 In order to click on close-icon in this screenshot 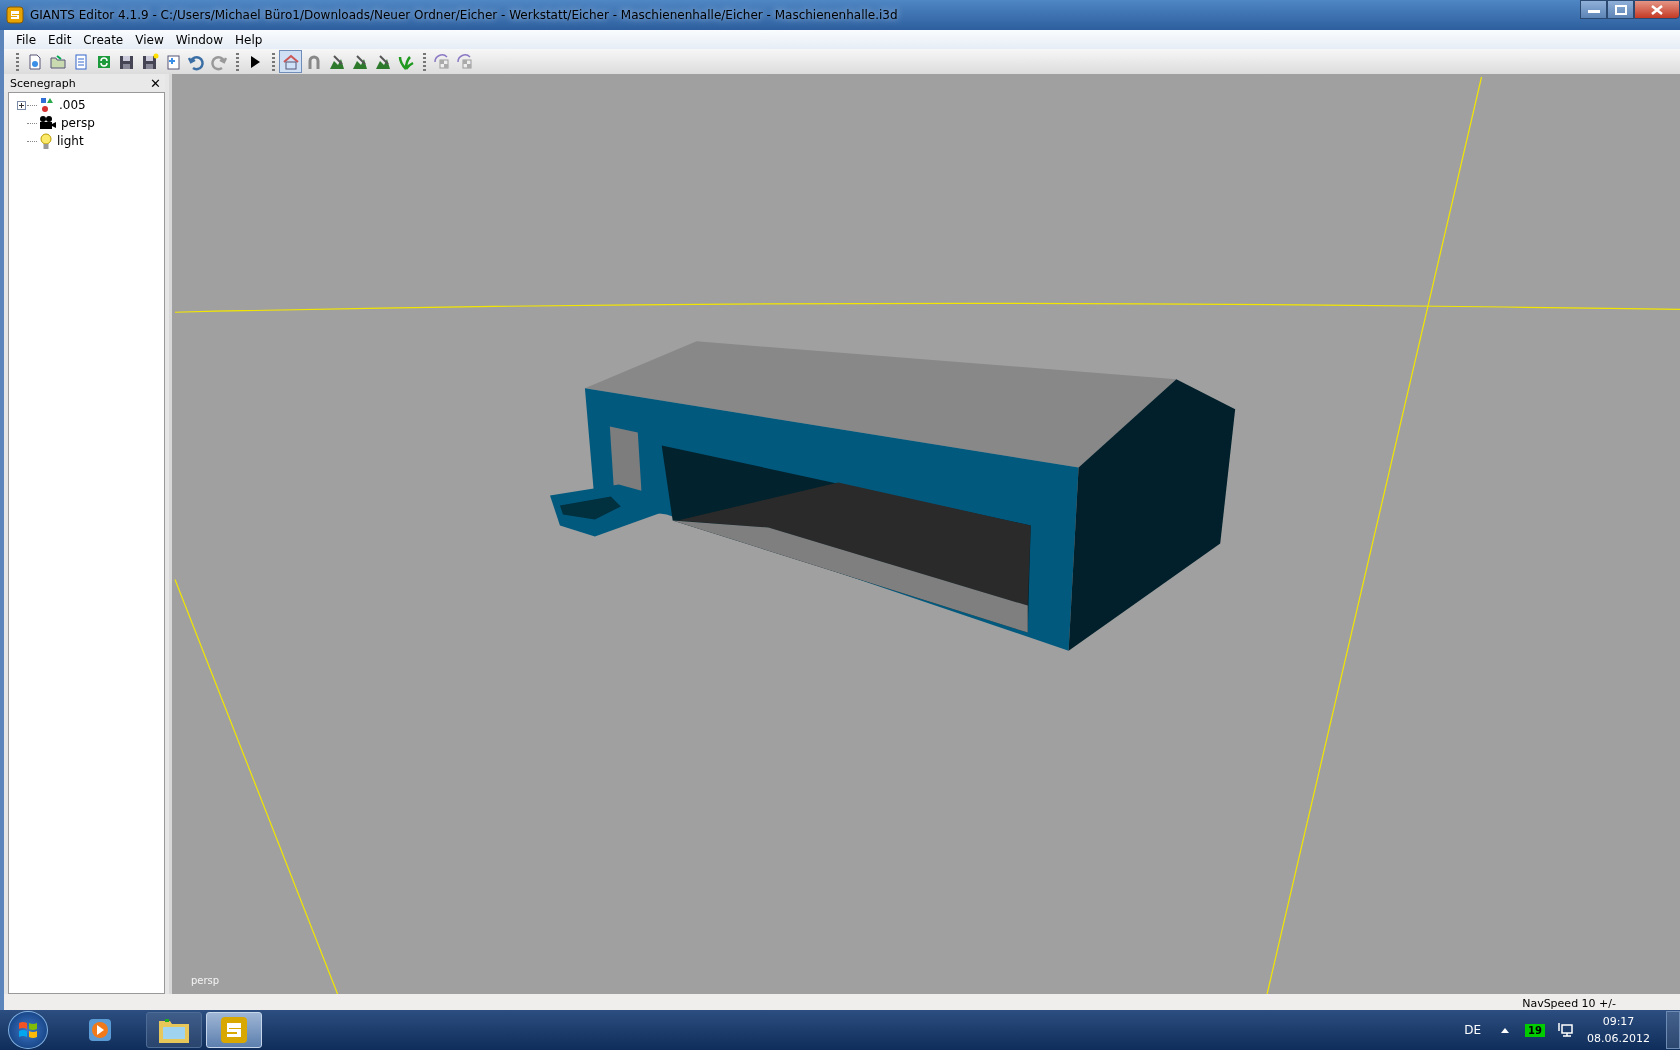, I will do `click(1657, 9)`.